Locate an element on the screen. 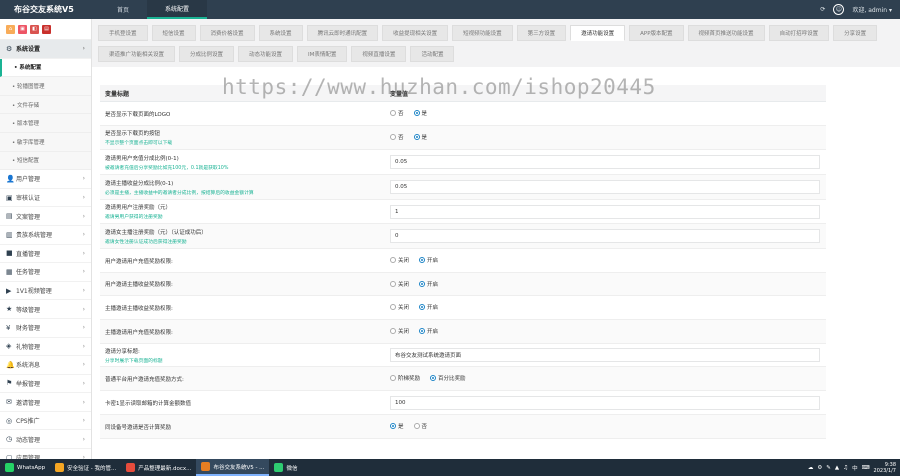 Image resolution: width=900 pixels, height=476 pixels. settings-tab: 活动配置 is located at coordinates (432, 54).